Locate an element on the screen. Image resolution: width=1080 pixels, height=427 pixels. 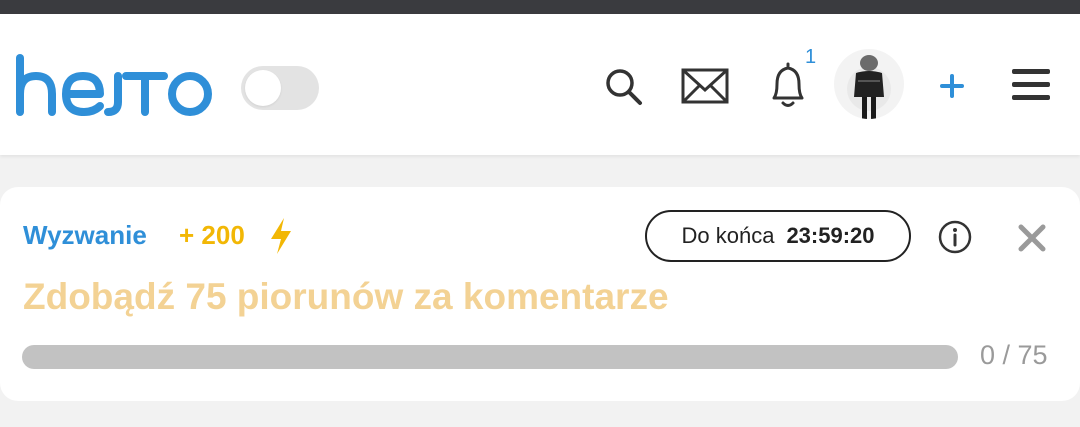
status-bar is located at coordinates (540, 7).